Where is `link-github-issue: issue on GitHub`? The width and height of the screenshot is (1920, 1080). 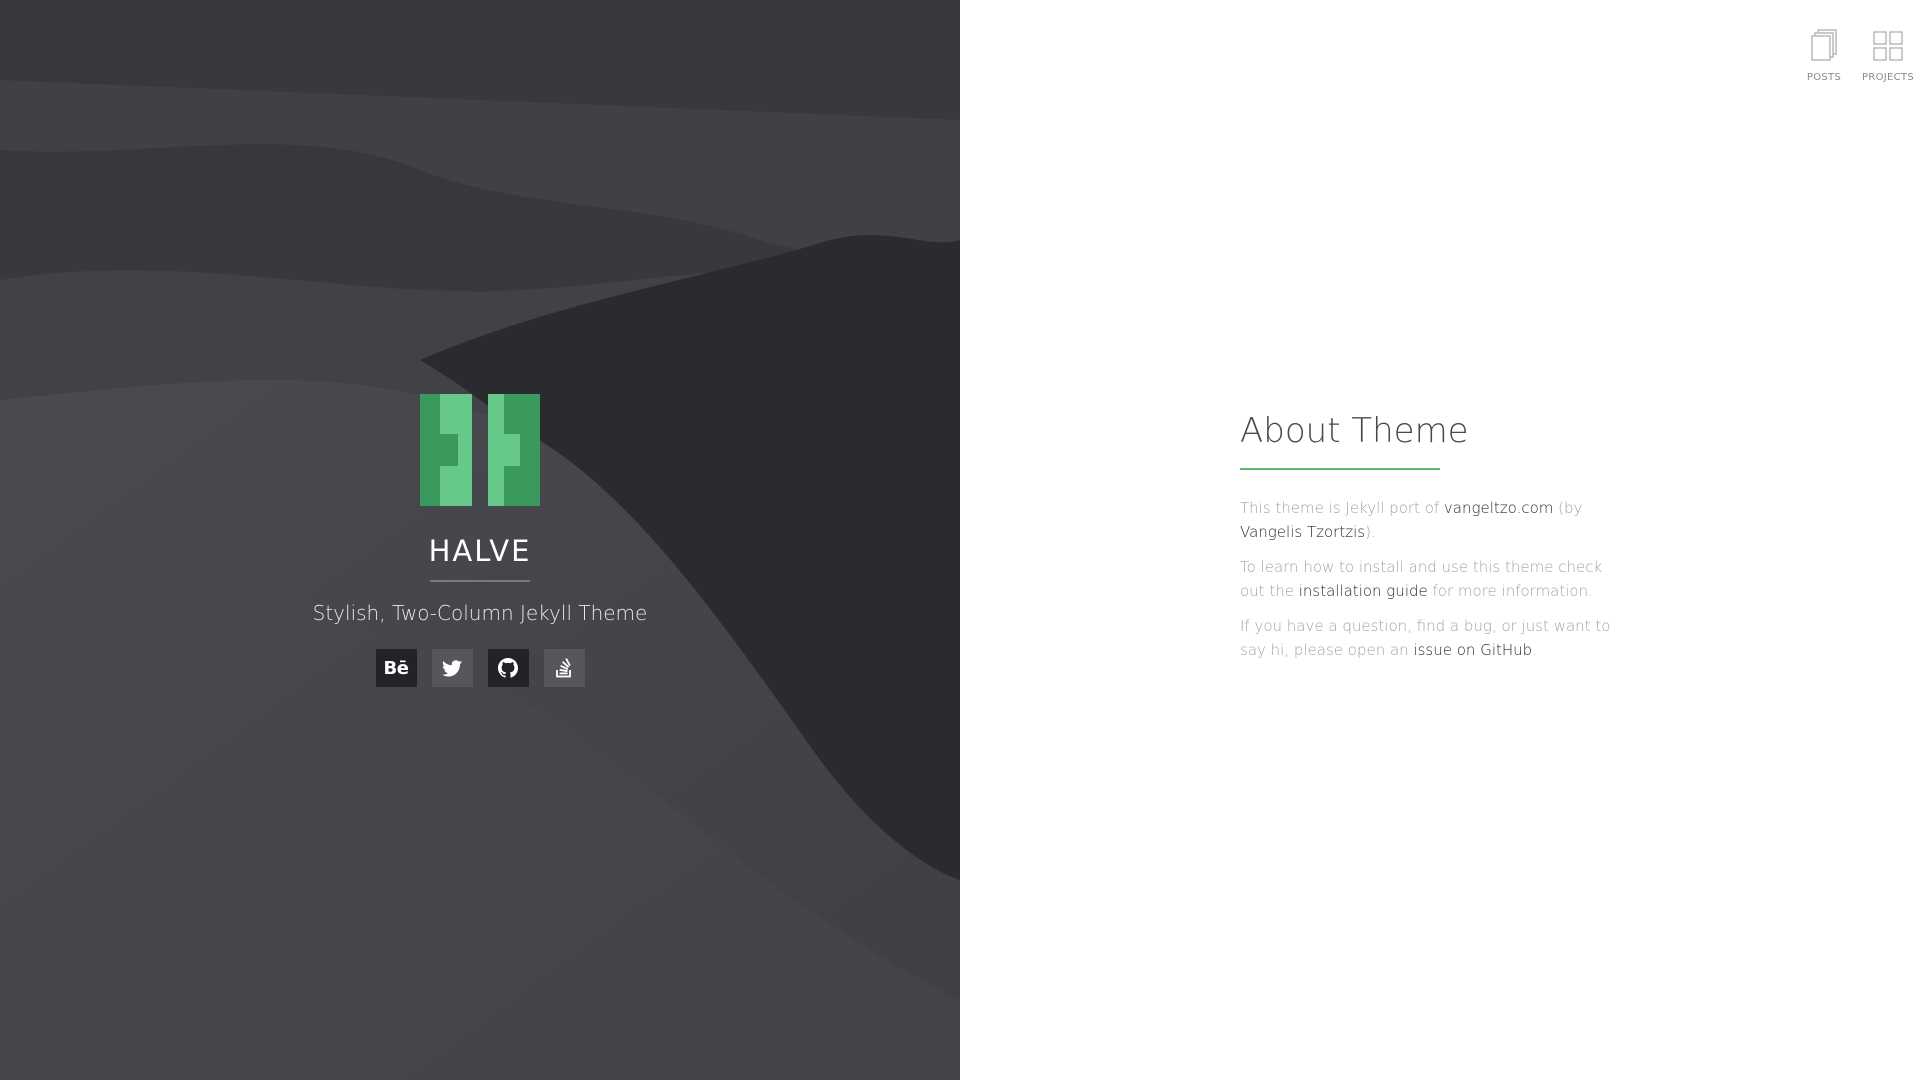 link-github-issue: issue on GitHub is located at coordinates (1472, 650).